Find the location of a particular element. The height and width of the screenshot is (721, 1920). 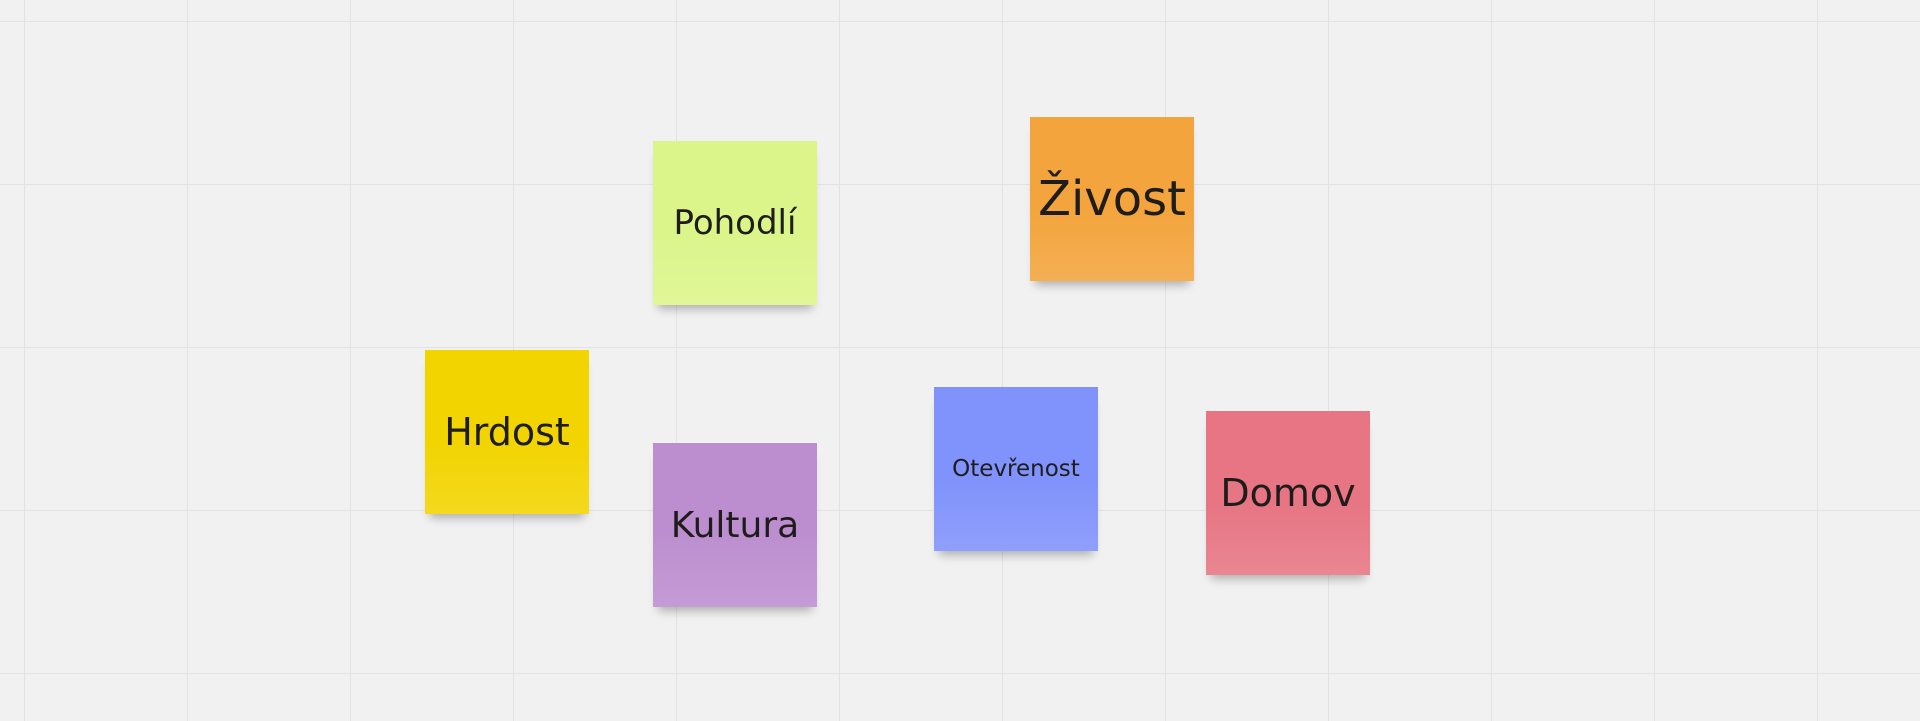

sticky-note-domov: Domov is located at coordinates (1288, 493).